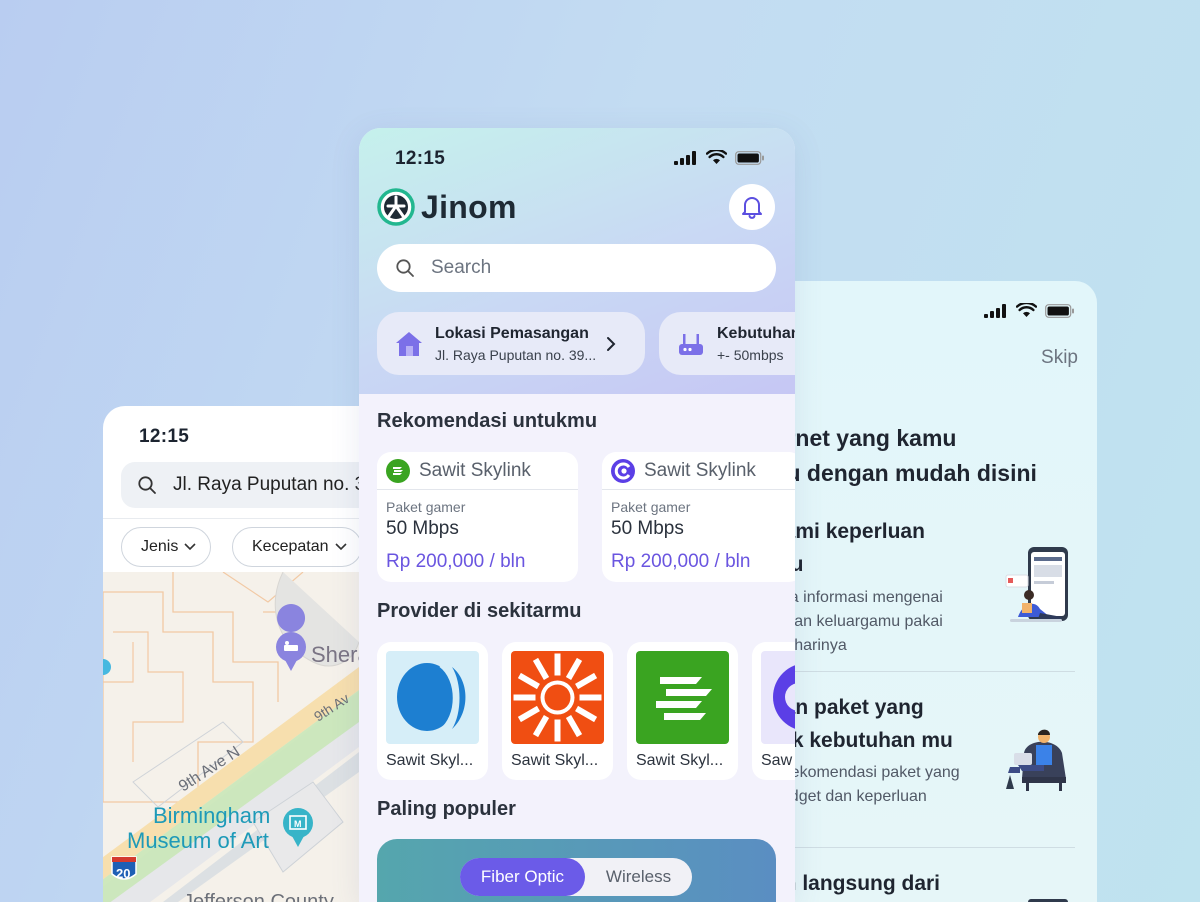  Describe the element at coordinates (862, 740) in the screenshot. I see `step-title: tuk kebutuhan mu` at that location.